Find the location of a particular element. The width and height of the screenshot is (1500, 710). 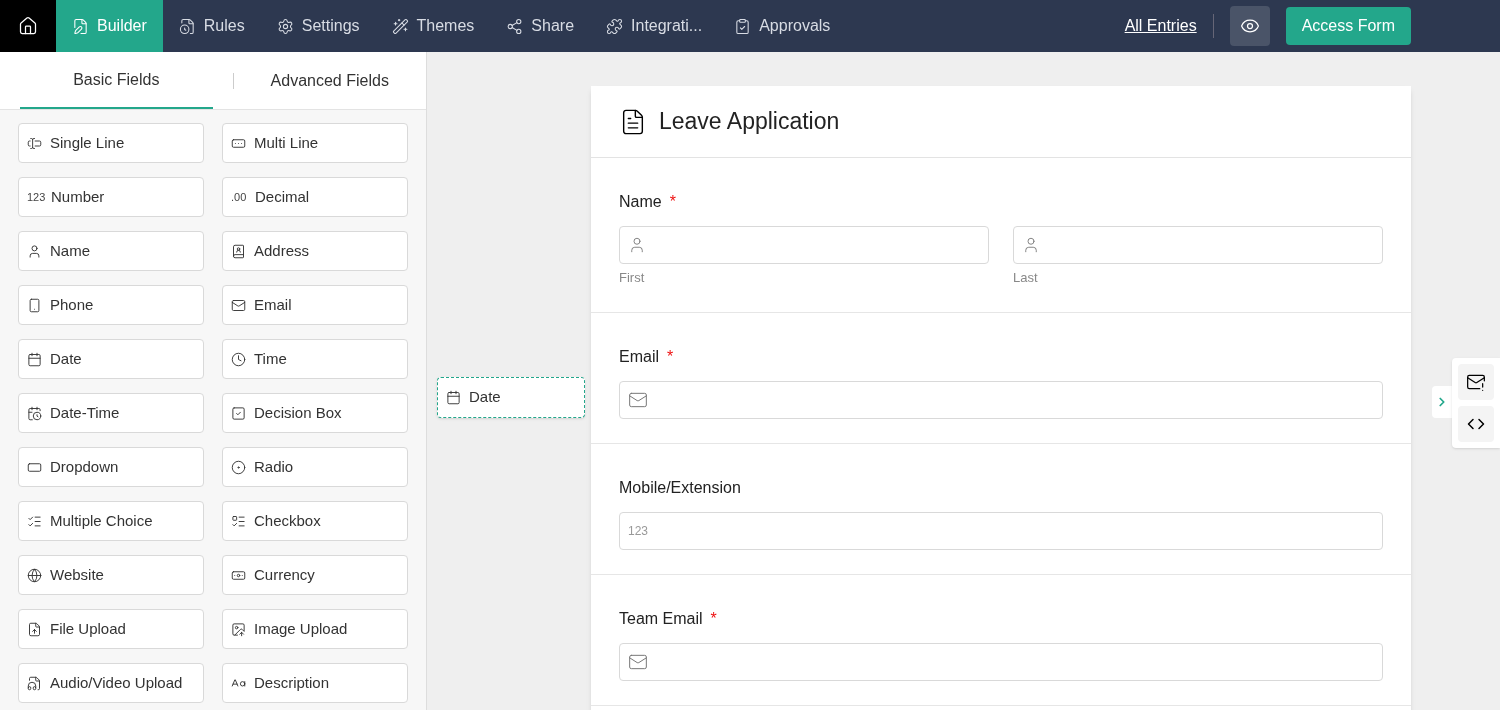

field-type-glyph: 123 is located at coordinates (35, 197).